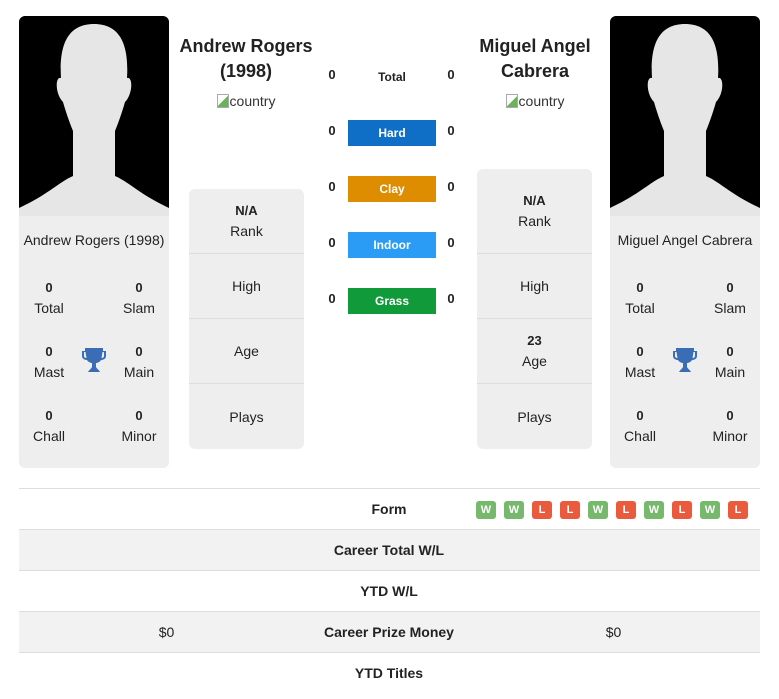 The height and width of the screenshot is (699, 779). What do you see at coordinates (392, 77) in the screenshot?
I see `h2h-total-label: Total` at bounding box center [392, 77].